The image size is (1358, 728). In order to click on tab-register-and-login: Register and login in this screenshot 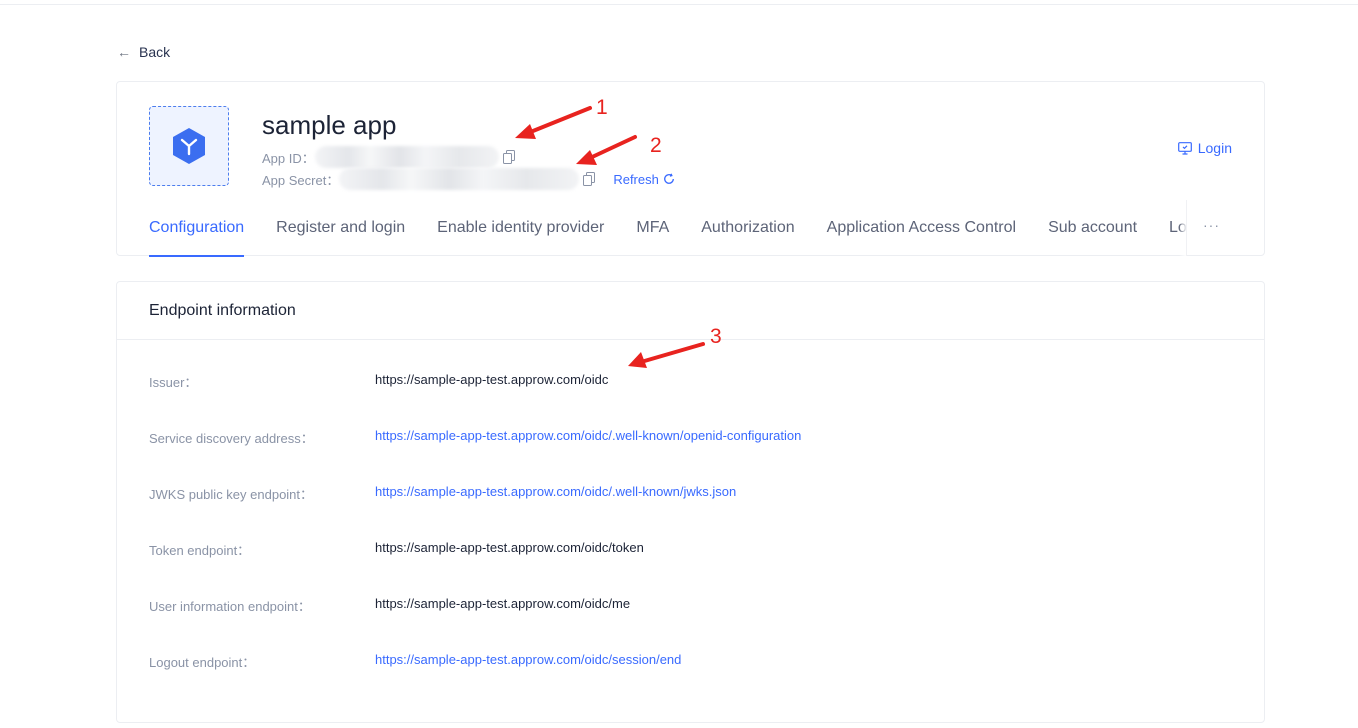, I will do `click(340, 238)`.